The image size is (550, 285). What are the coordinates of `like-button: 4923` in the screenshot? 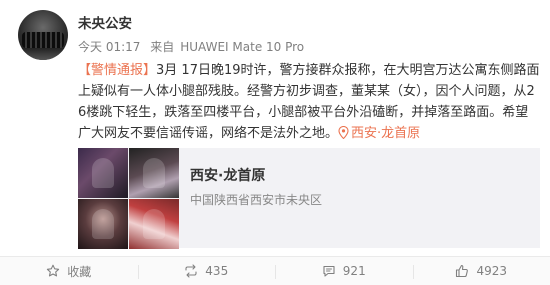 It's located at (481, 271).